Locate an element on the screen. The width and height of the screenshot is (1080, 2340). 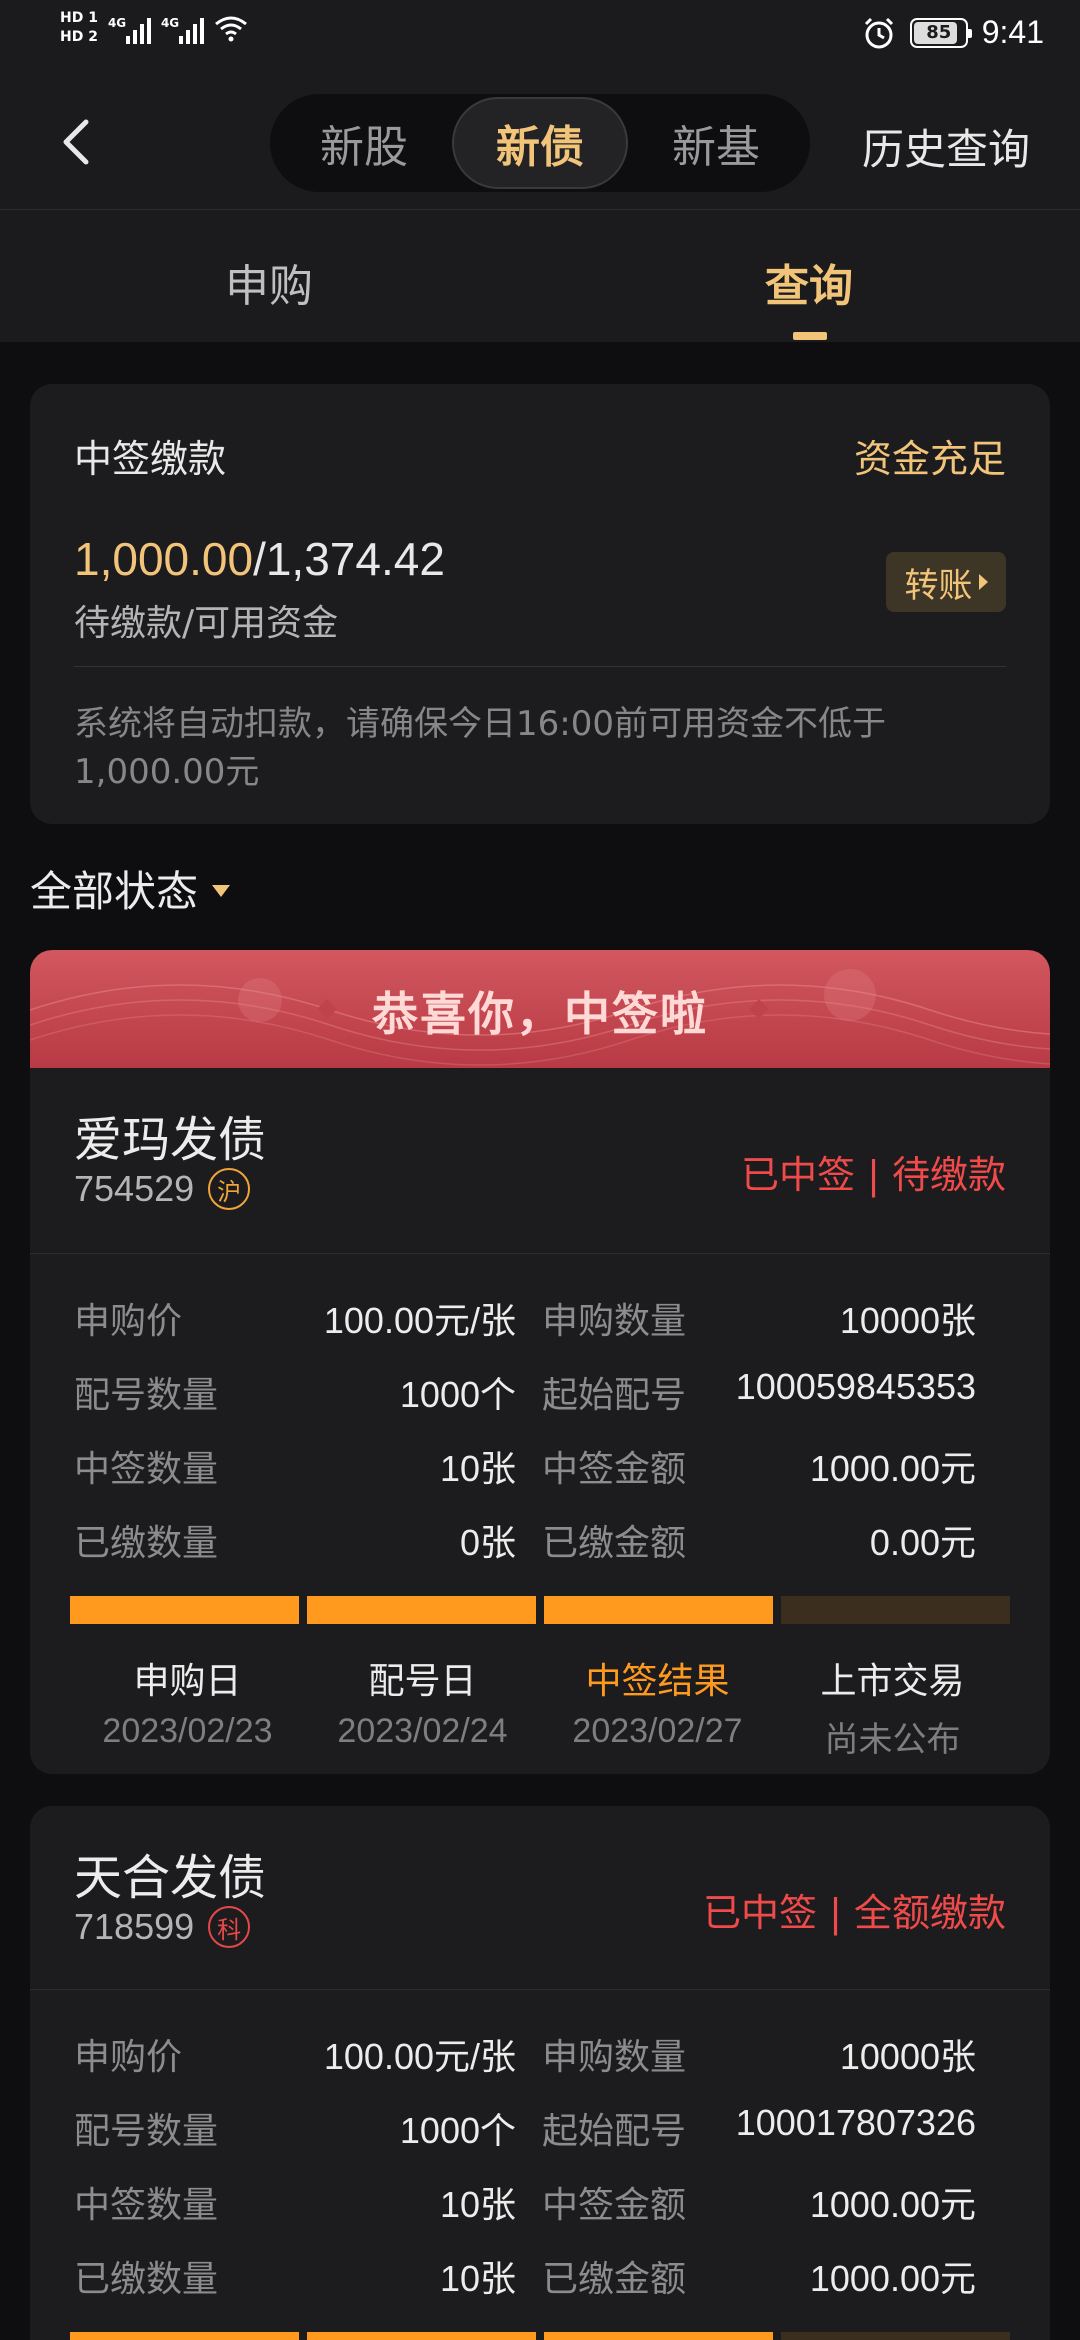
info-label: 已缴数量 is located at coordinates (146, 1543).